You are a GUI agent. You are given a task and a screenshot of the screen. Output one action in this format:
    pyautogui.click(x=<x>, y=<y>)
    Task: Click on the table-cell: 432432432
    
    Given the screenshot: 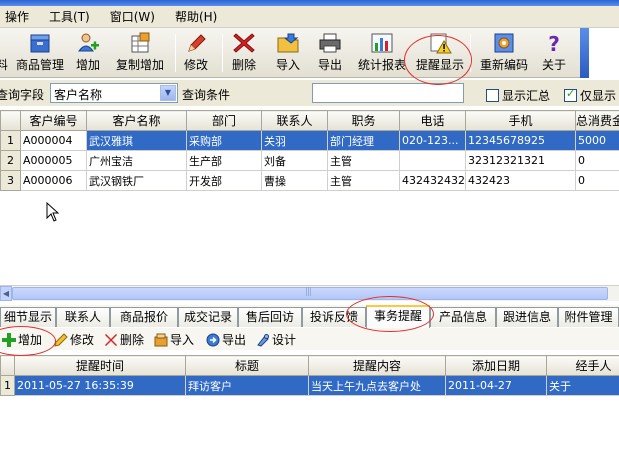 What is the action you would take?
    pyautogui.click(x=432, y=180)
    